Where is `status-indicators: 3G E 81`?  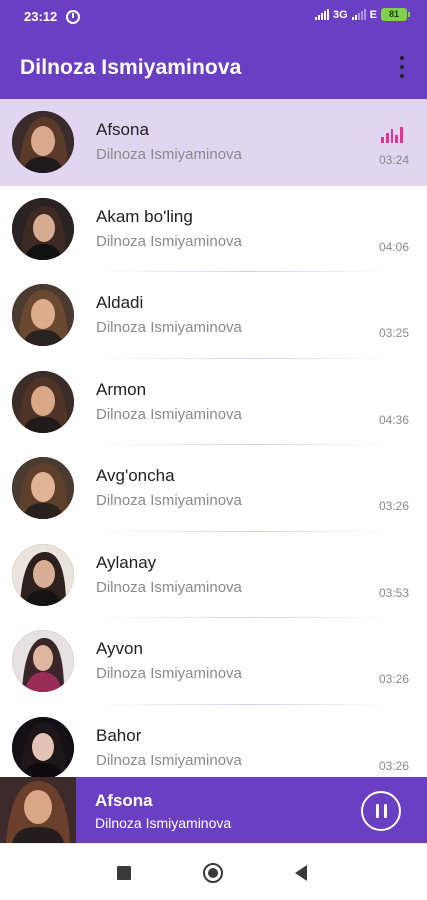
status-indicators: 3G E 81 is located at coordinates (362, 14).